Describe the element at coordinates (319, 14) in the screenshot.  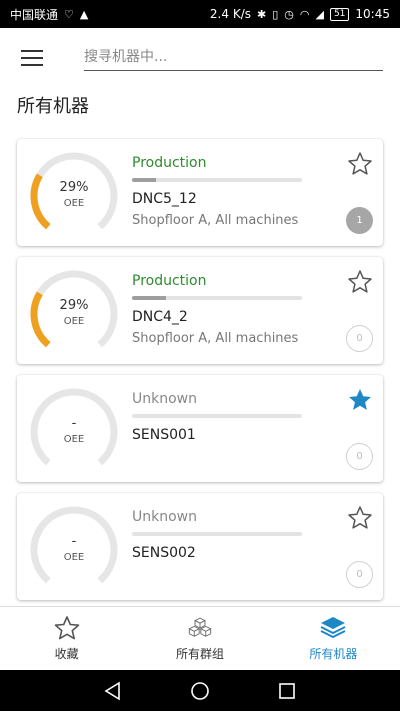
I see `signal-icon: ◢` at that location.